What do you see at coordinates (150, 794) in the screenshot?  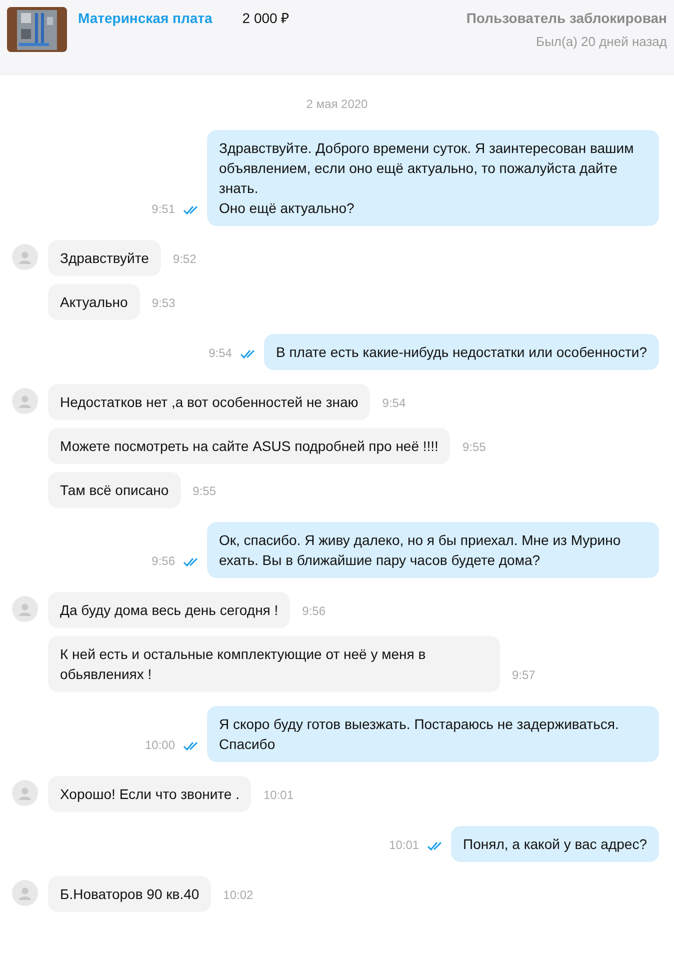 I see `message-bubble: Хорошо! Если что звоните .` at bounding box center [150, 794].